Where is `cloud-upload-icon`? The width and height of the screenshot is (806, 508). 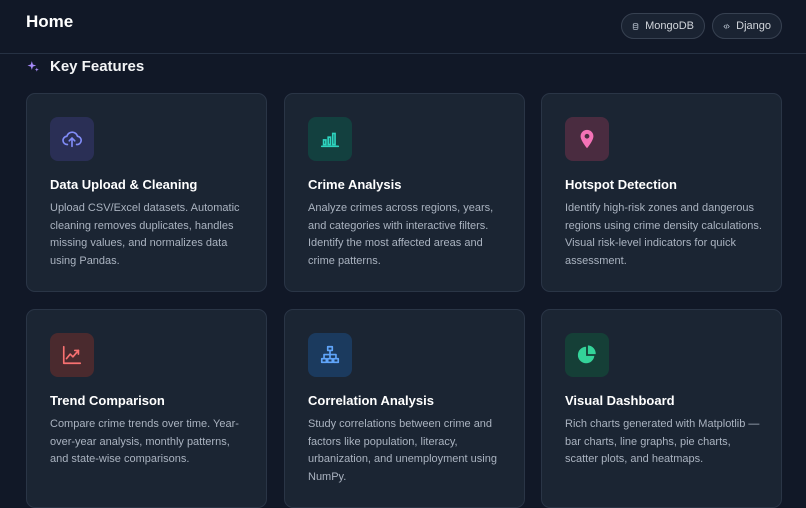 cloud-upload-icon is located at coordinates (72, 139).